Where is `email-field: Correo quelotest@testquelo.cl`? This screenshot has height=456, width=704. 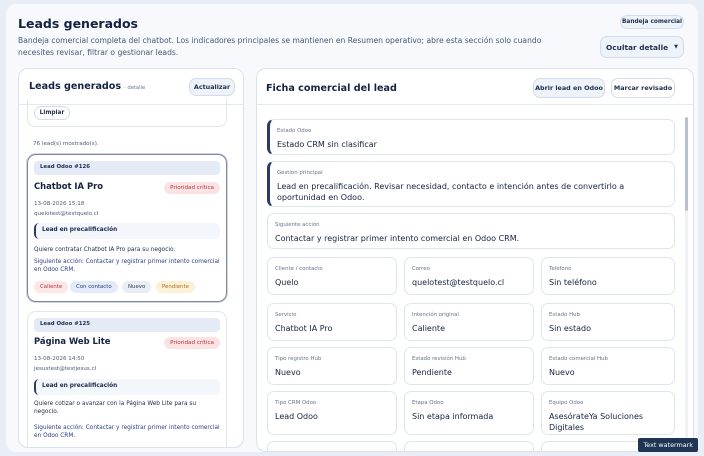 email-field: Correo quelotest@testquelo.cl is located at coordinates (469, 276).